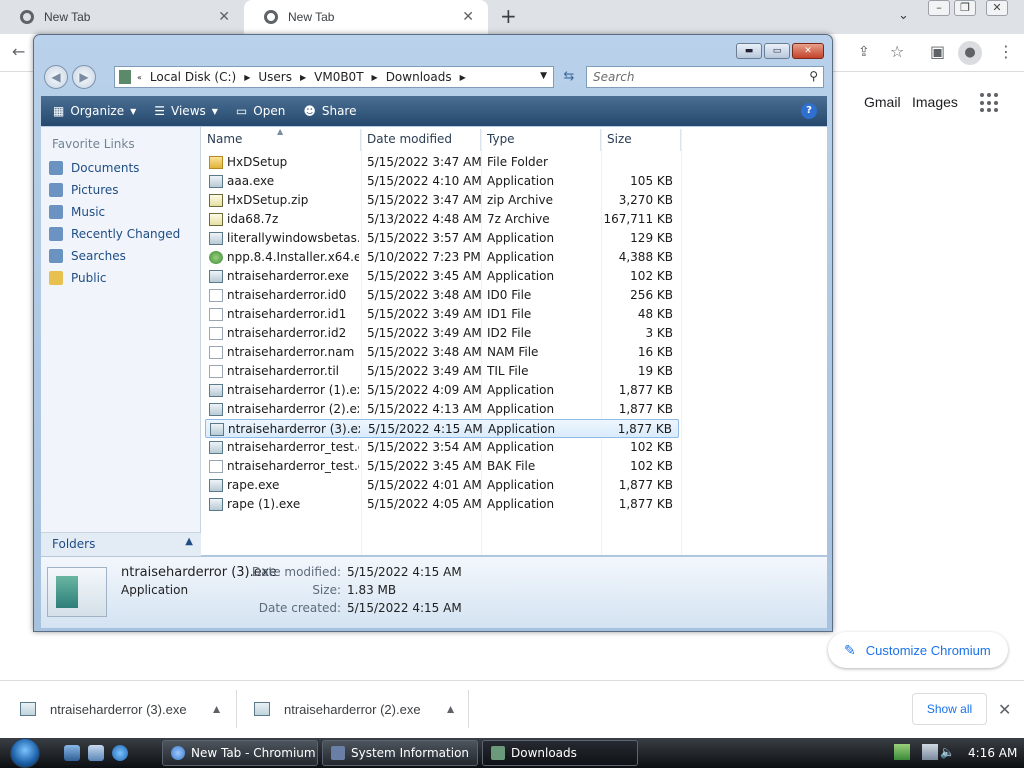 The height and width of the screenshot is (768, 1024). What do you see at coordinates (813, 76) in the screenshot?
I see `search-icon: ⚲` at bounding box center [813, 76].